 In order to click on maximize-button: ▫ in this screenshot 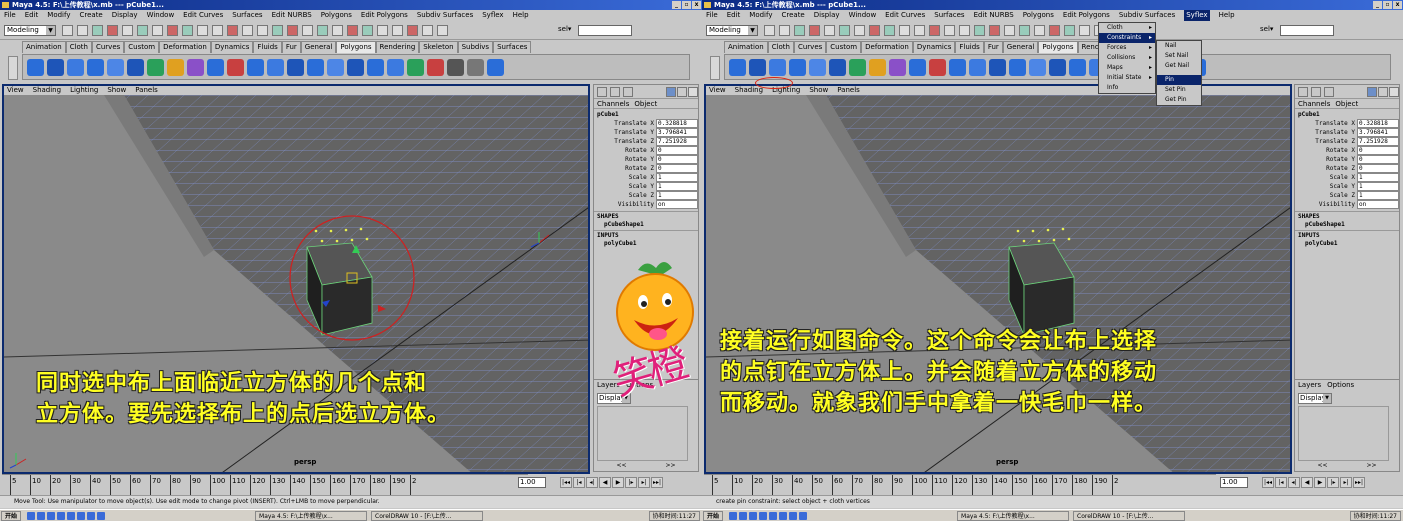, I will do `click(686, 5)`.